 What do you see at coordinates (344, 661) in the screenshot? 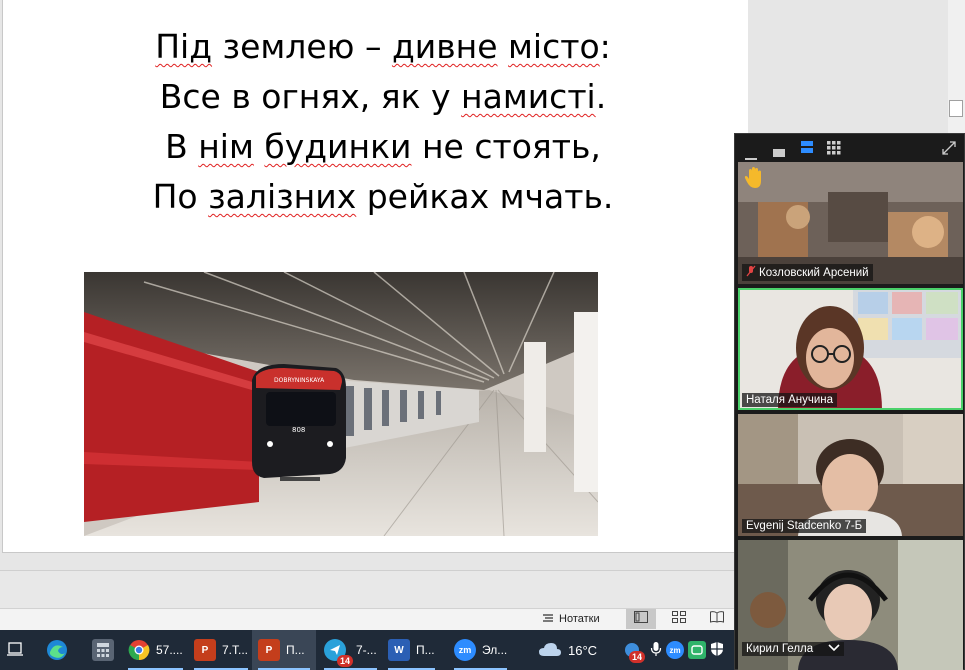
I see `unread-badge: 14` at bounding box center [344, 661].